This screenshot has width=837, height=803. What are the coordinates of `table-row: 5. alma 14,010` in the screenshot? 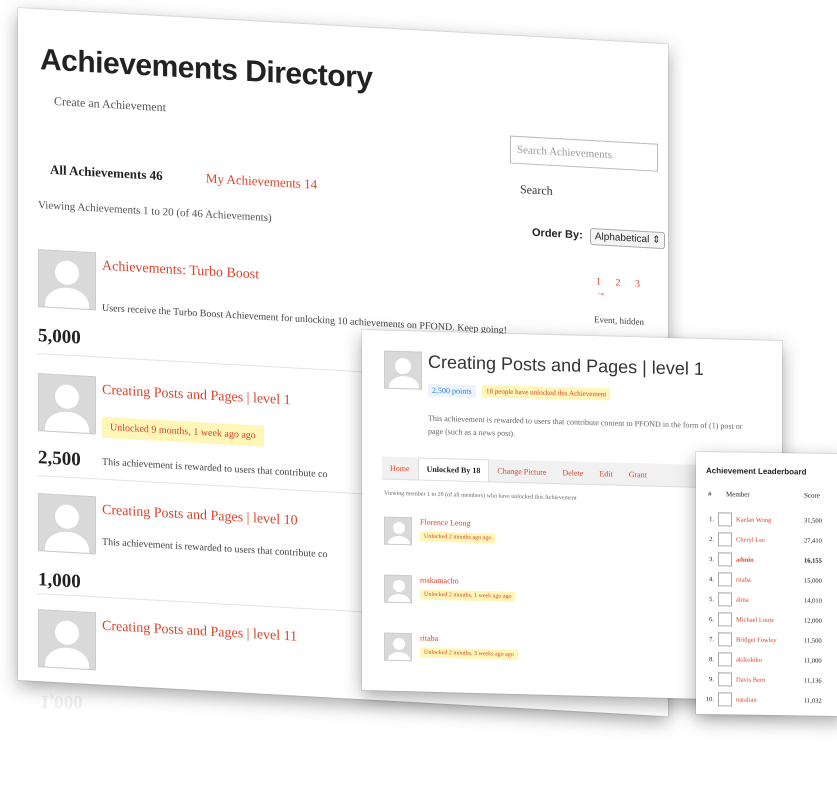 It's located at (769, 601).